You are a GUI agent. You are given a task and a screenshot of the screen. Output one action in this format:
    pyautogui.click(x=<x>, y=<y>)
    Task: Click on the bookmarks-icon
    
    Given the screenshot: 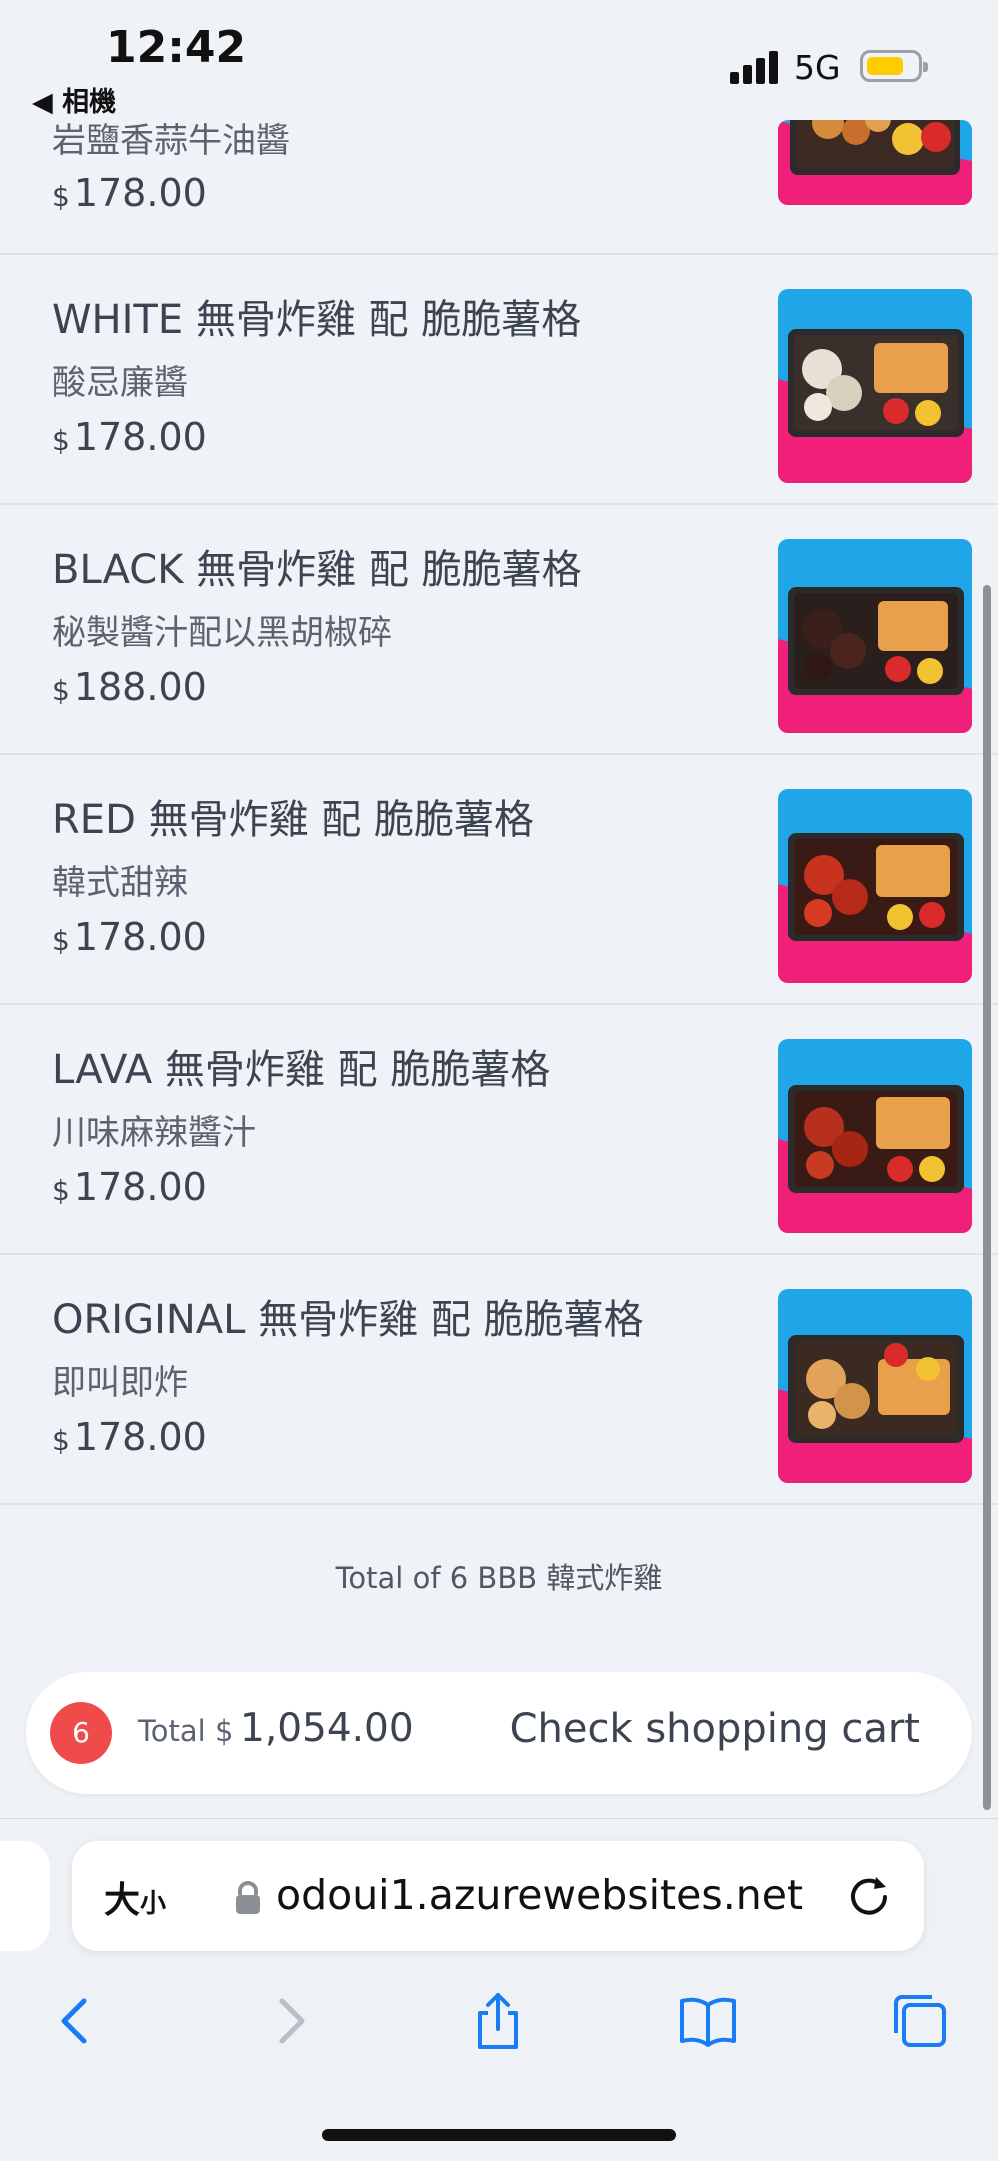 What is the action you would take?
    pyautogui.click(x=708, y=2021)
    